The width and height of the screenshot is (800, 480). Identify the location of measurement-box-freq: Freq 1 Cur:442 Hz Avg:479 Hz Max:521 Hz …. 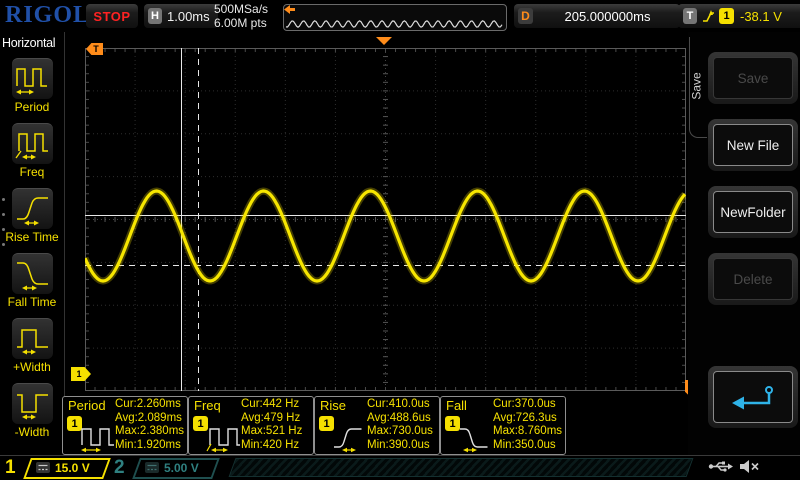
(251, 425).